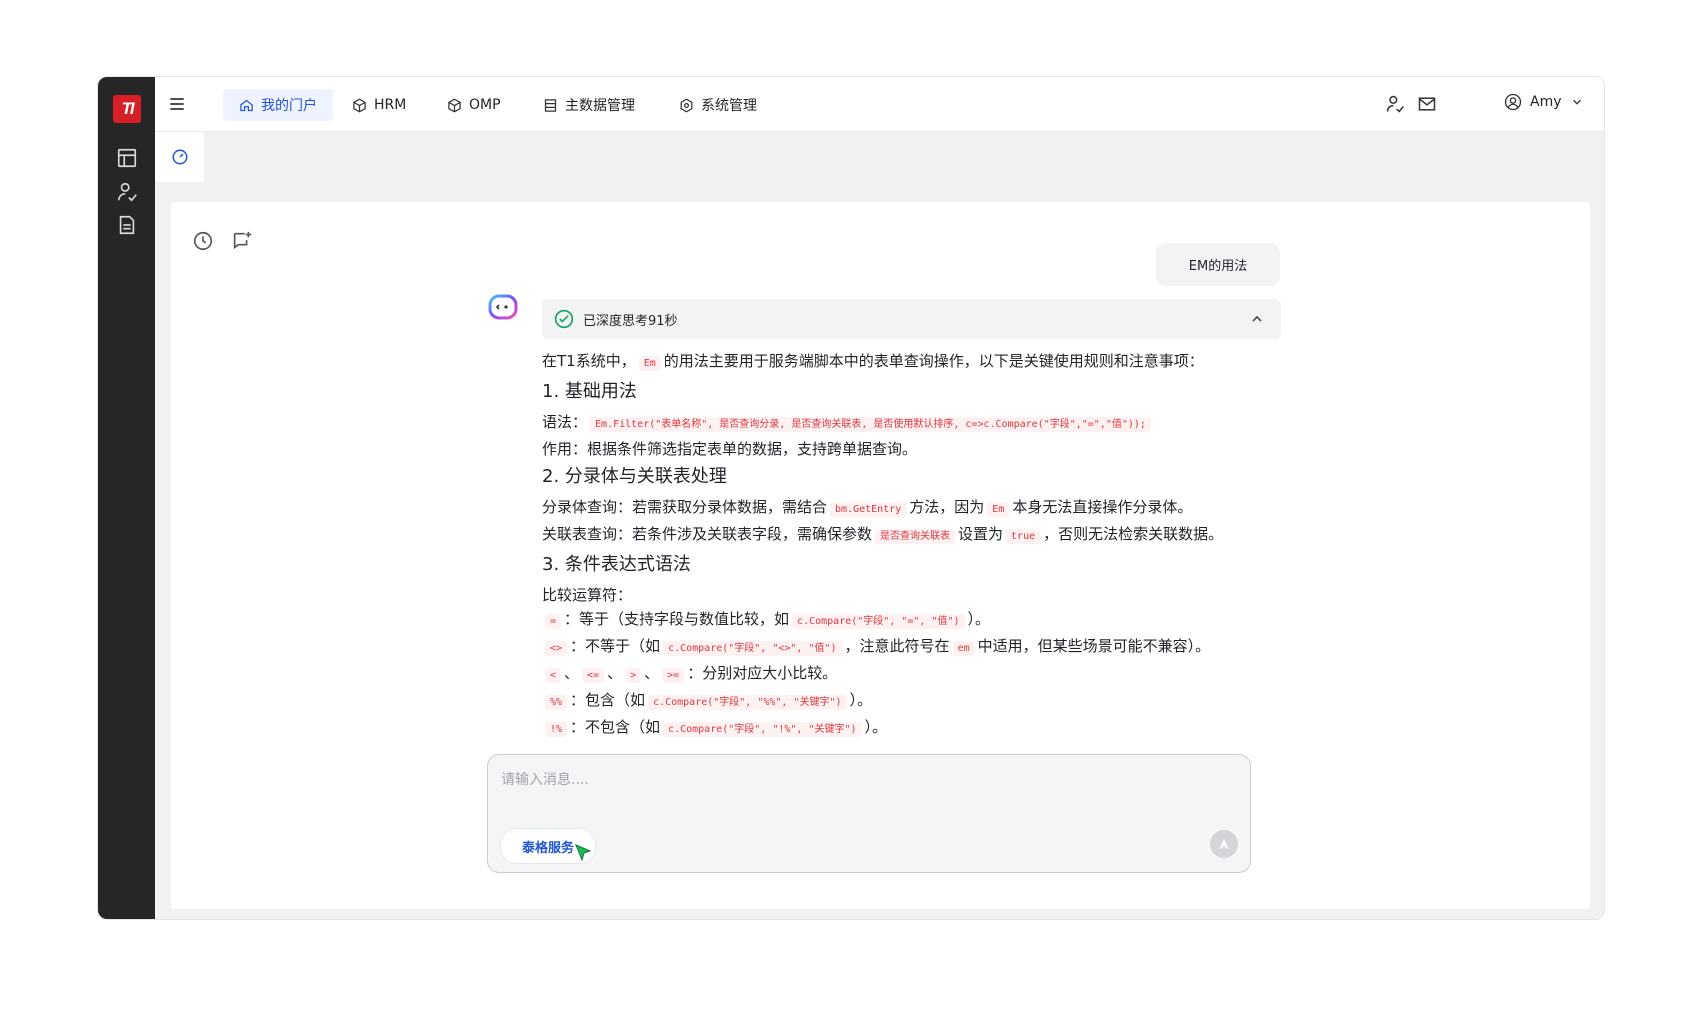  Describe the element at coordinates (1576, 102) in the screenshot. I see `chevron-down-icon` at that location.